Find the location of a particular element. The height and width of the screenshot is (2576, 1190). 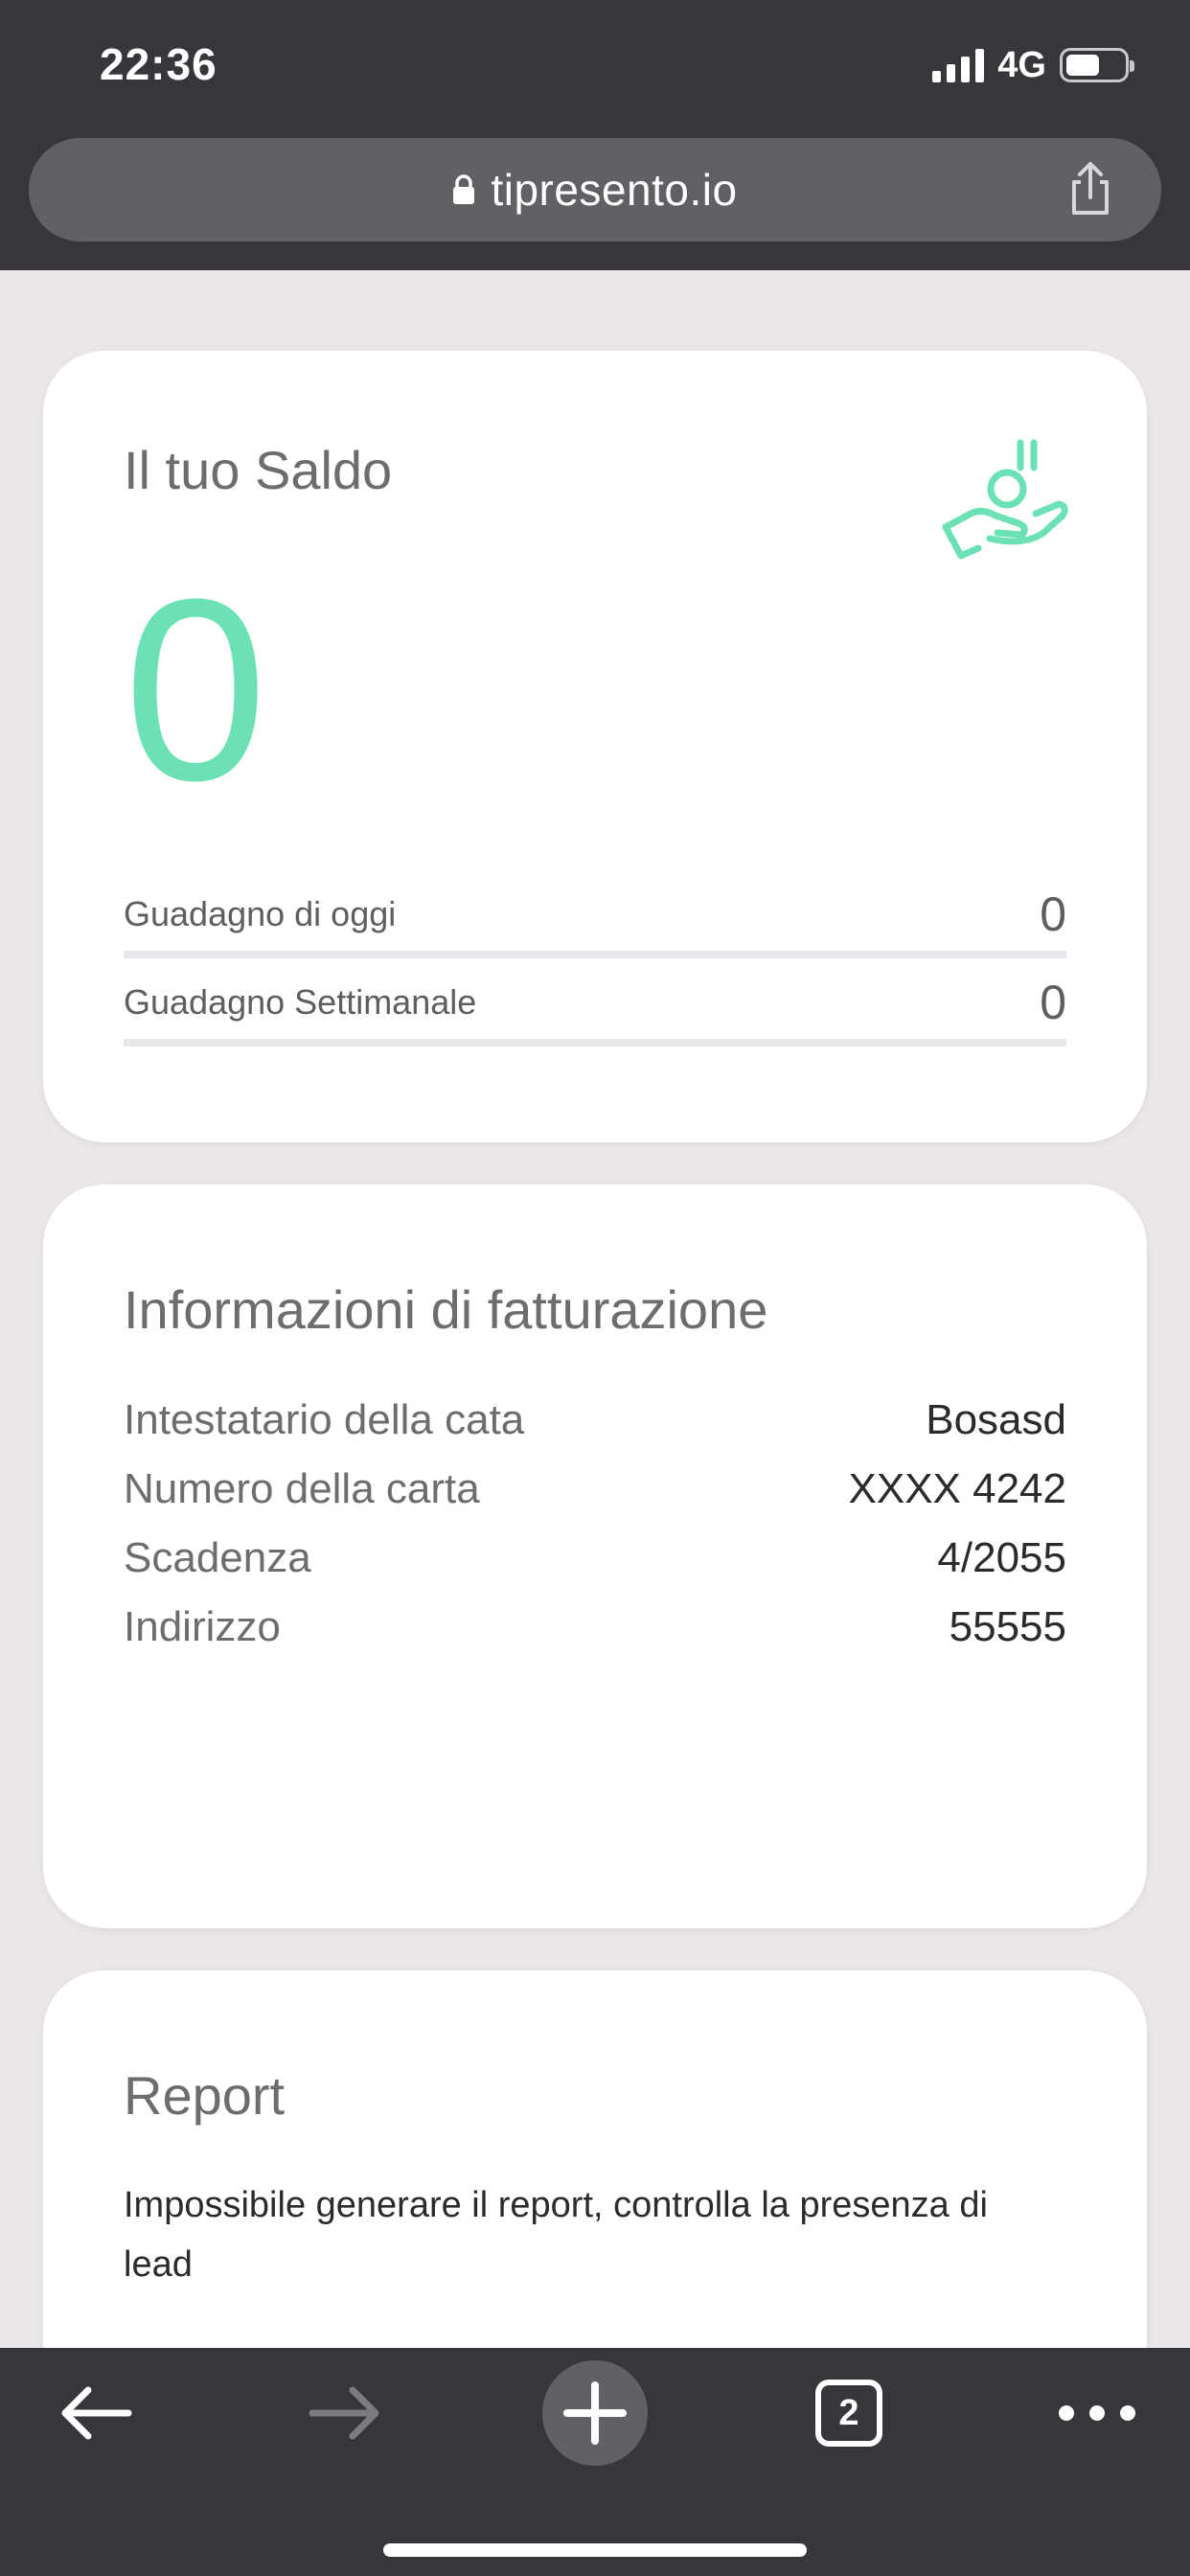

lock-icon is located at coordinates (464, 189).